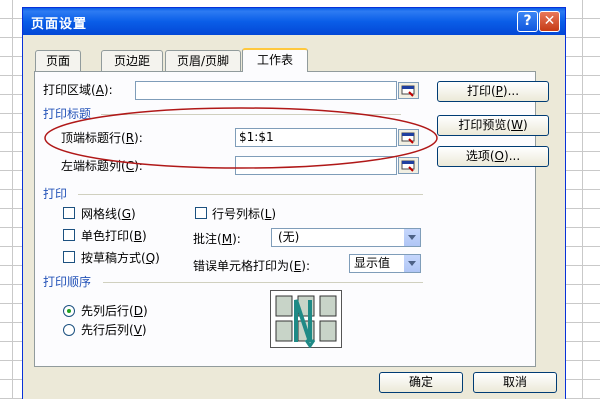 This screenshot has width=600, height=399. Describe the element at coordinates (69, 257) in the screenshot. I see `draft-checkbox` at that location.